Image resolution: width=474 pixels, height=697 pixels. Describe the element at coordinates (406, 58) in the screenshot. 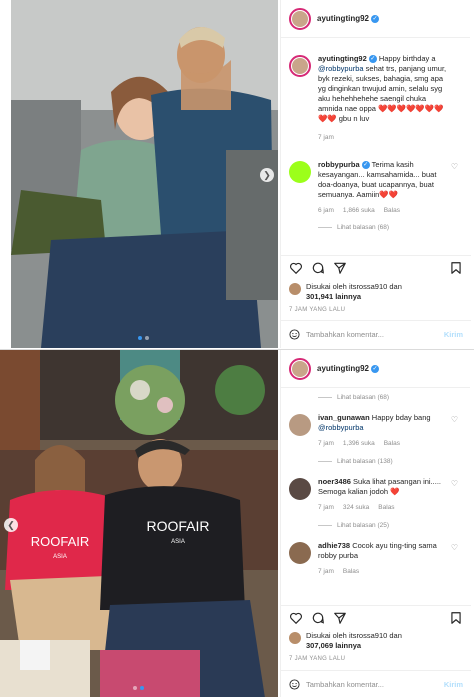

I see `caption-text: Happy birthday a` at that location.